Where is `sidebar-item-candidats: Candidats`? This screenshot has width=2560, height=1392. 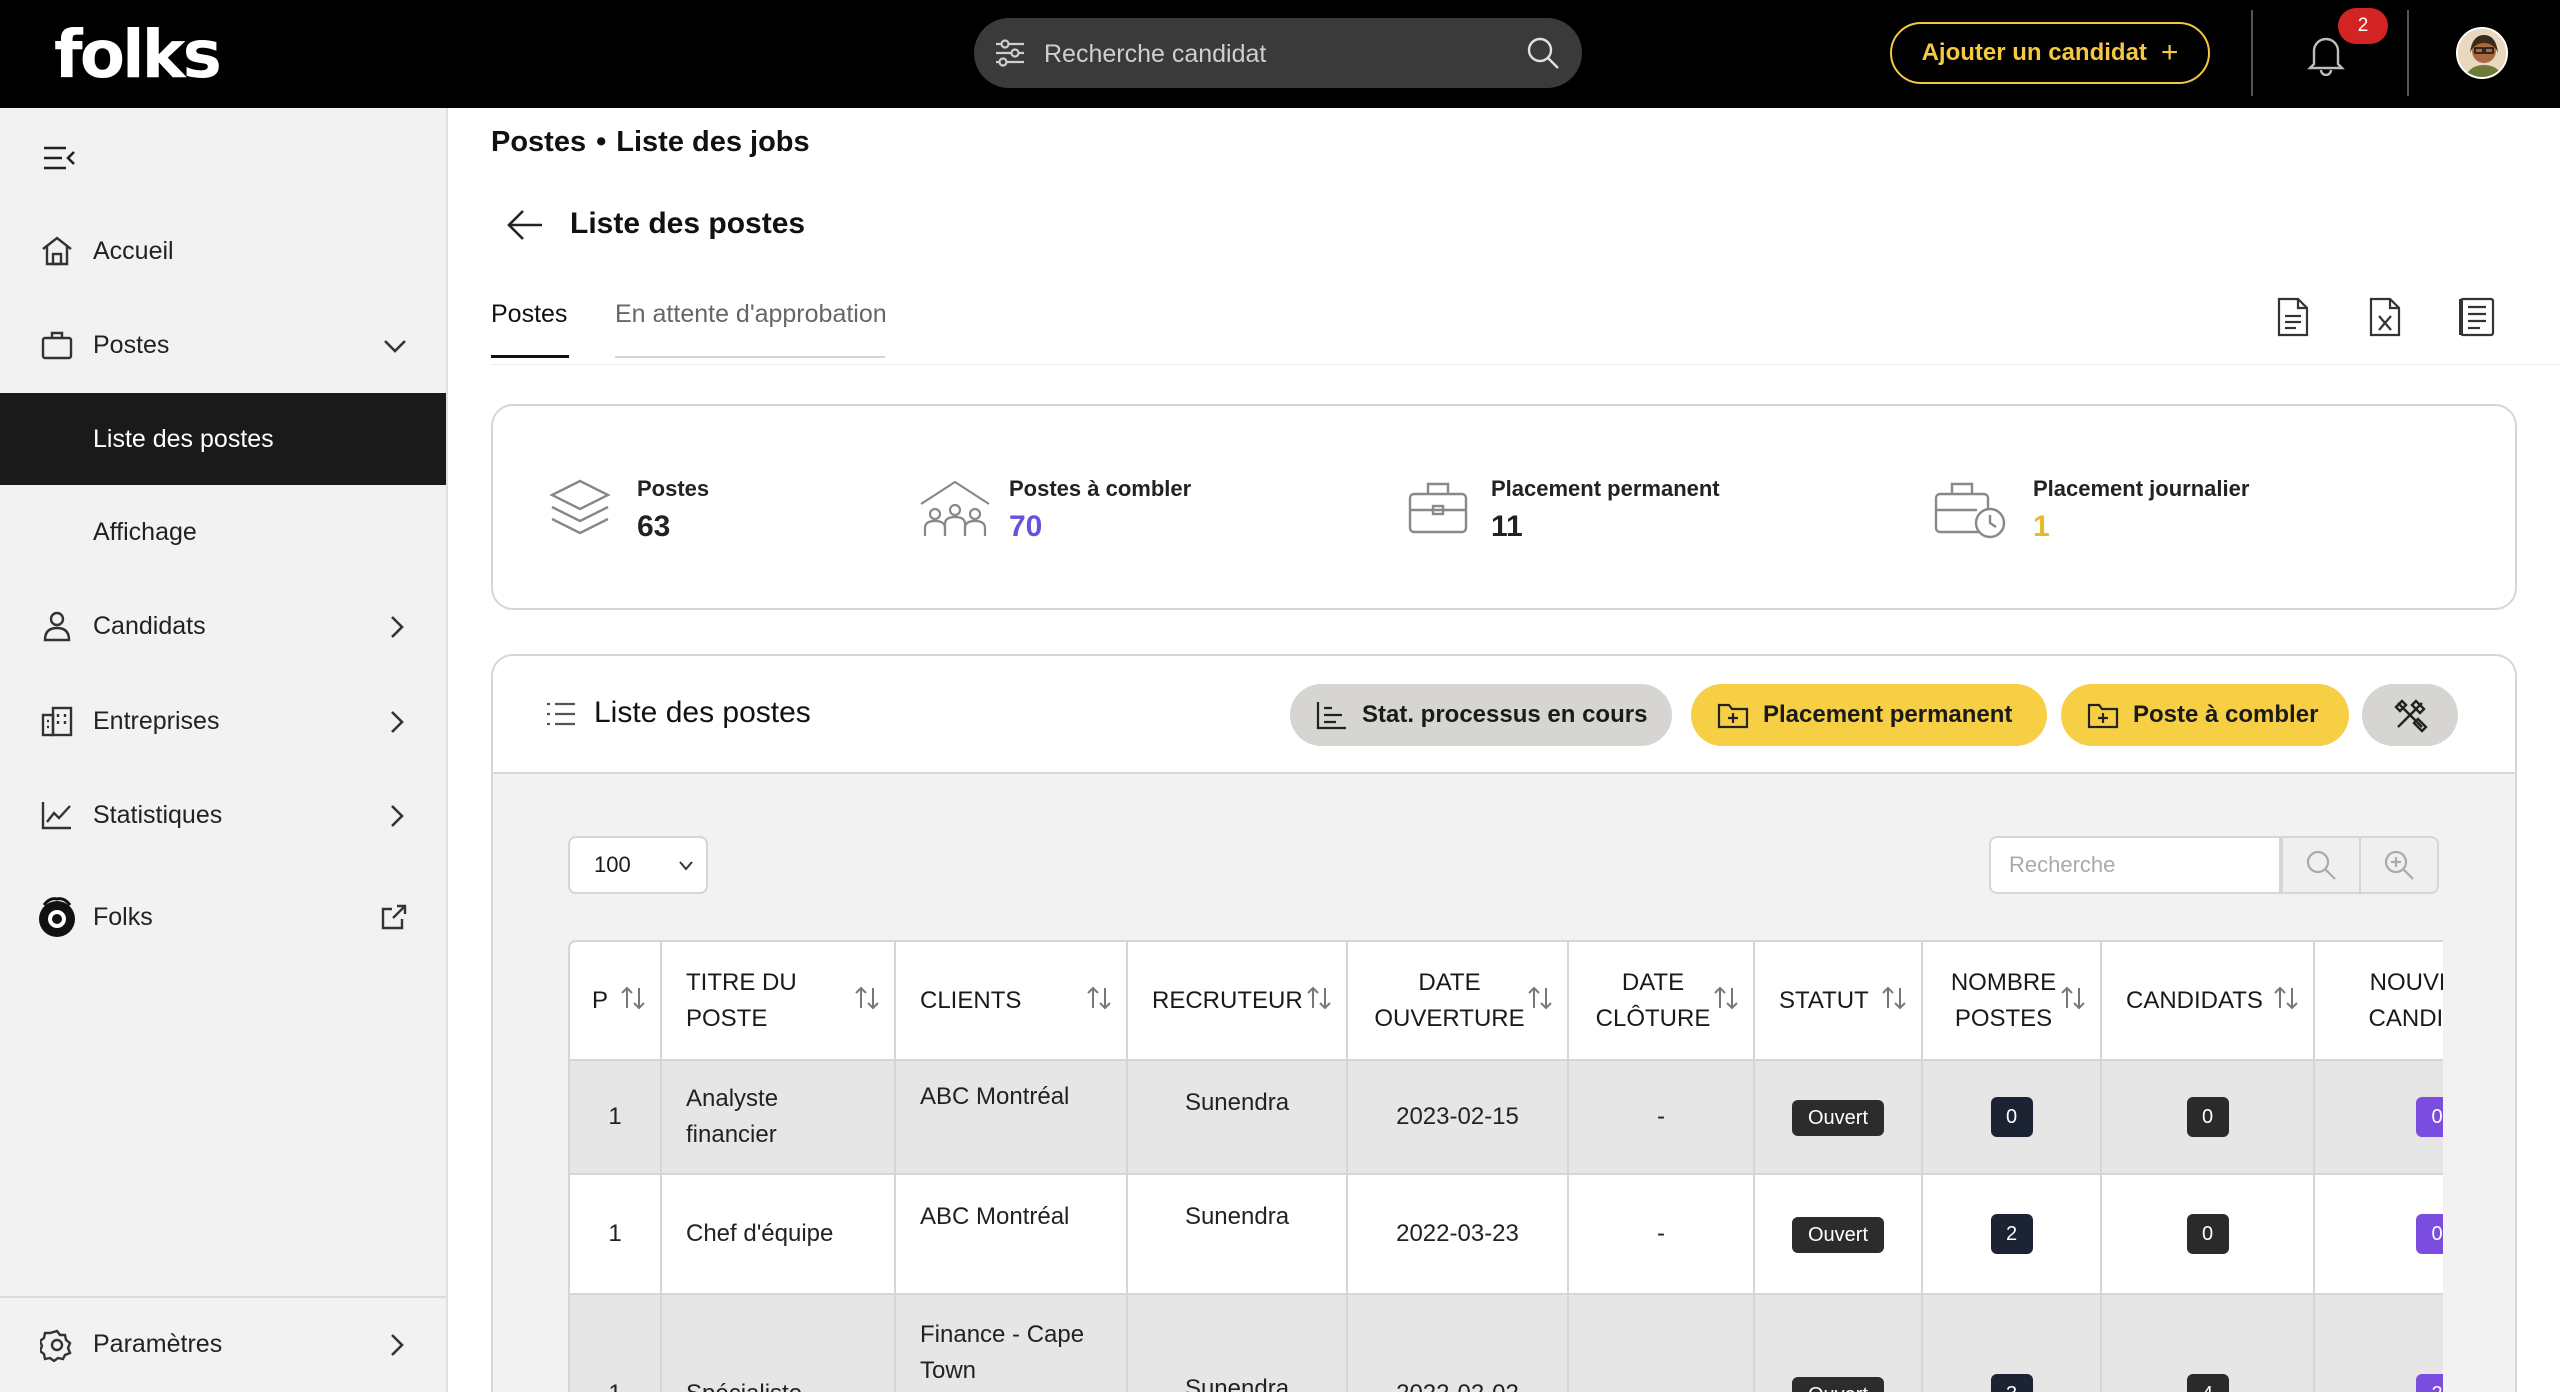 sidebar-item-candidats: Candidats is located at coordinates (223, 626).